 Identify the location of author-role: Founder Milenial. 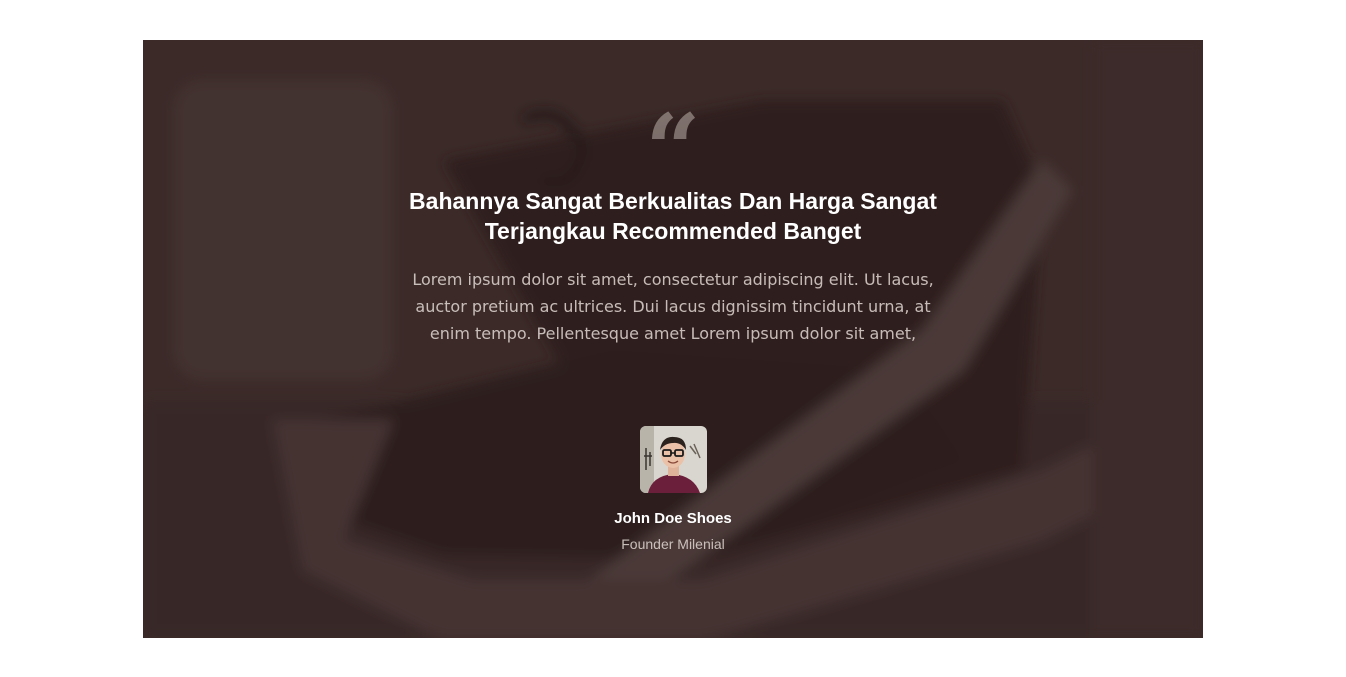
(673, 544).